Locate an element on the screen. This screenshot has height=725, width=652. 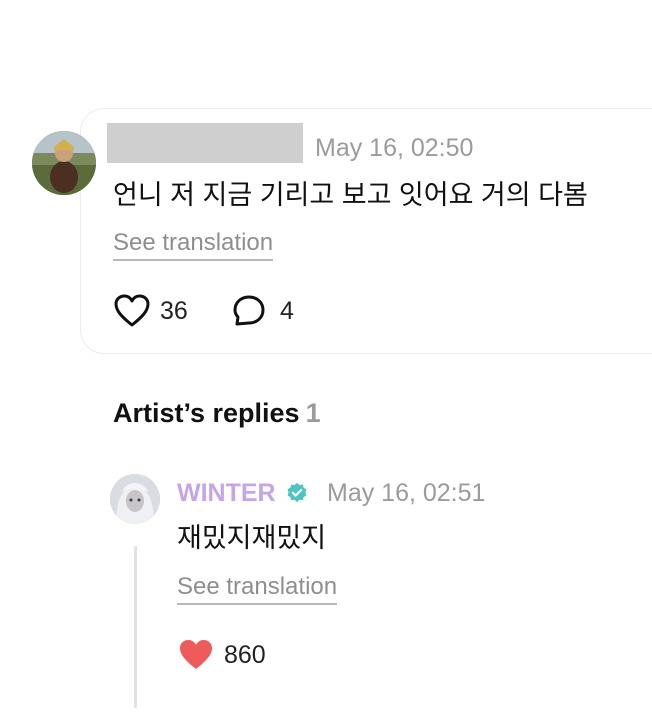
artist-avatar-image is located at coordinates (135, 499).